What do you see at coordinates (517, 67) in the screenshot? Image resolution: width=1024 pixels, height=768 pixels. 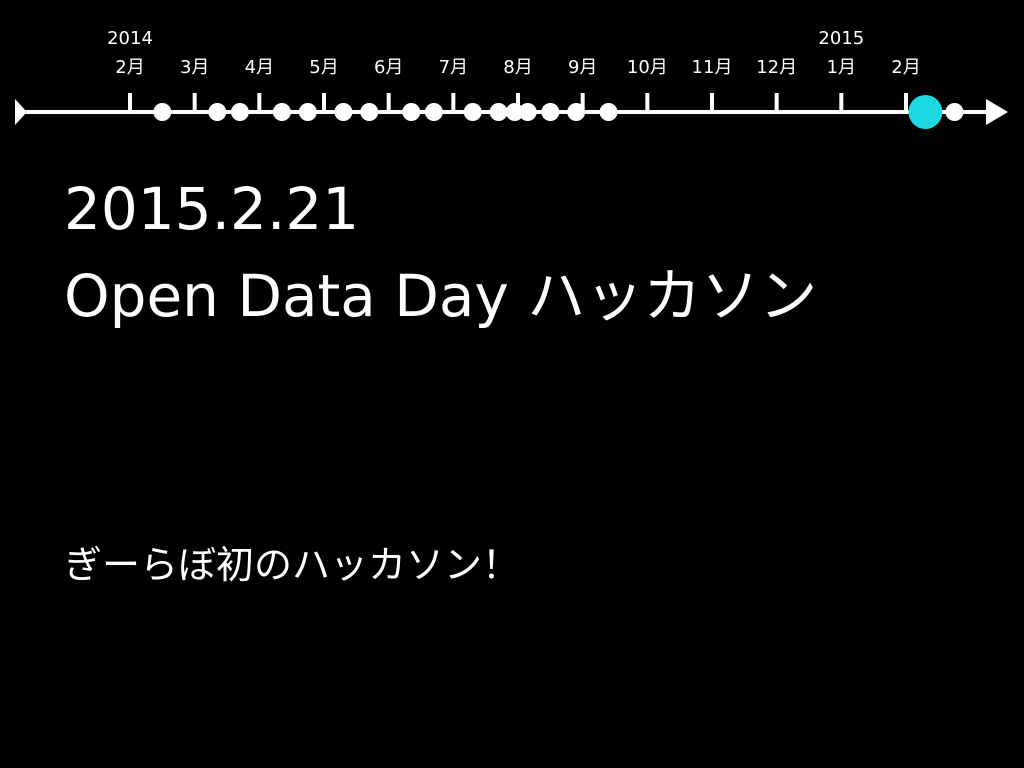 I see `month-label: 8月` at bounding box center [517, 67].